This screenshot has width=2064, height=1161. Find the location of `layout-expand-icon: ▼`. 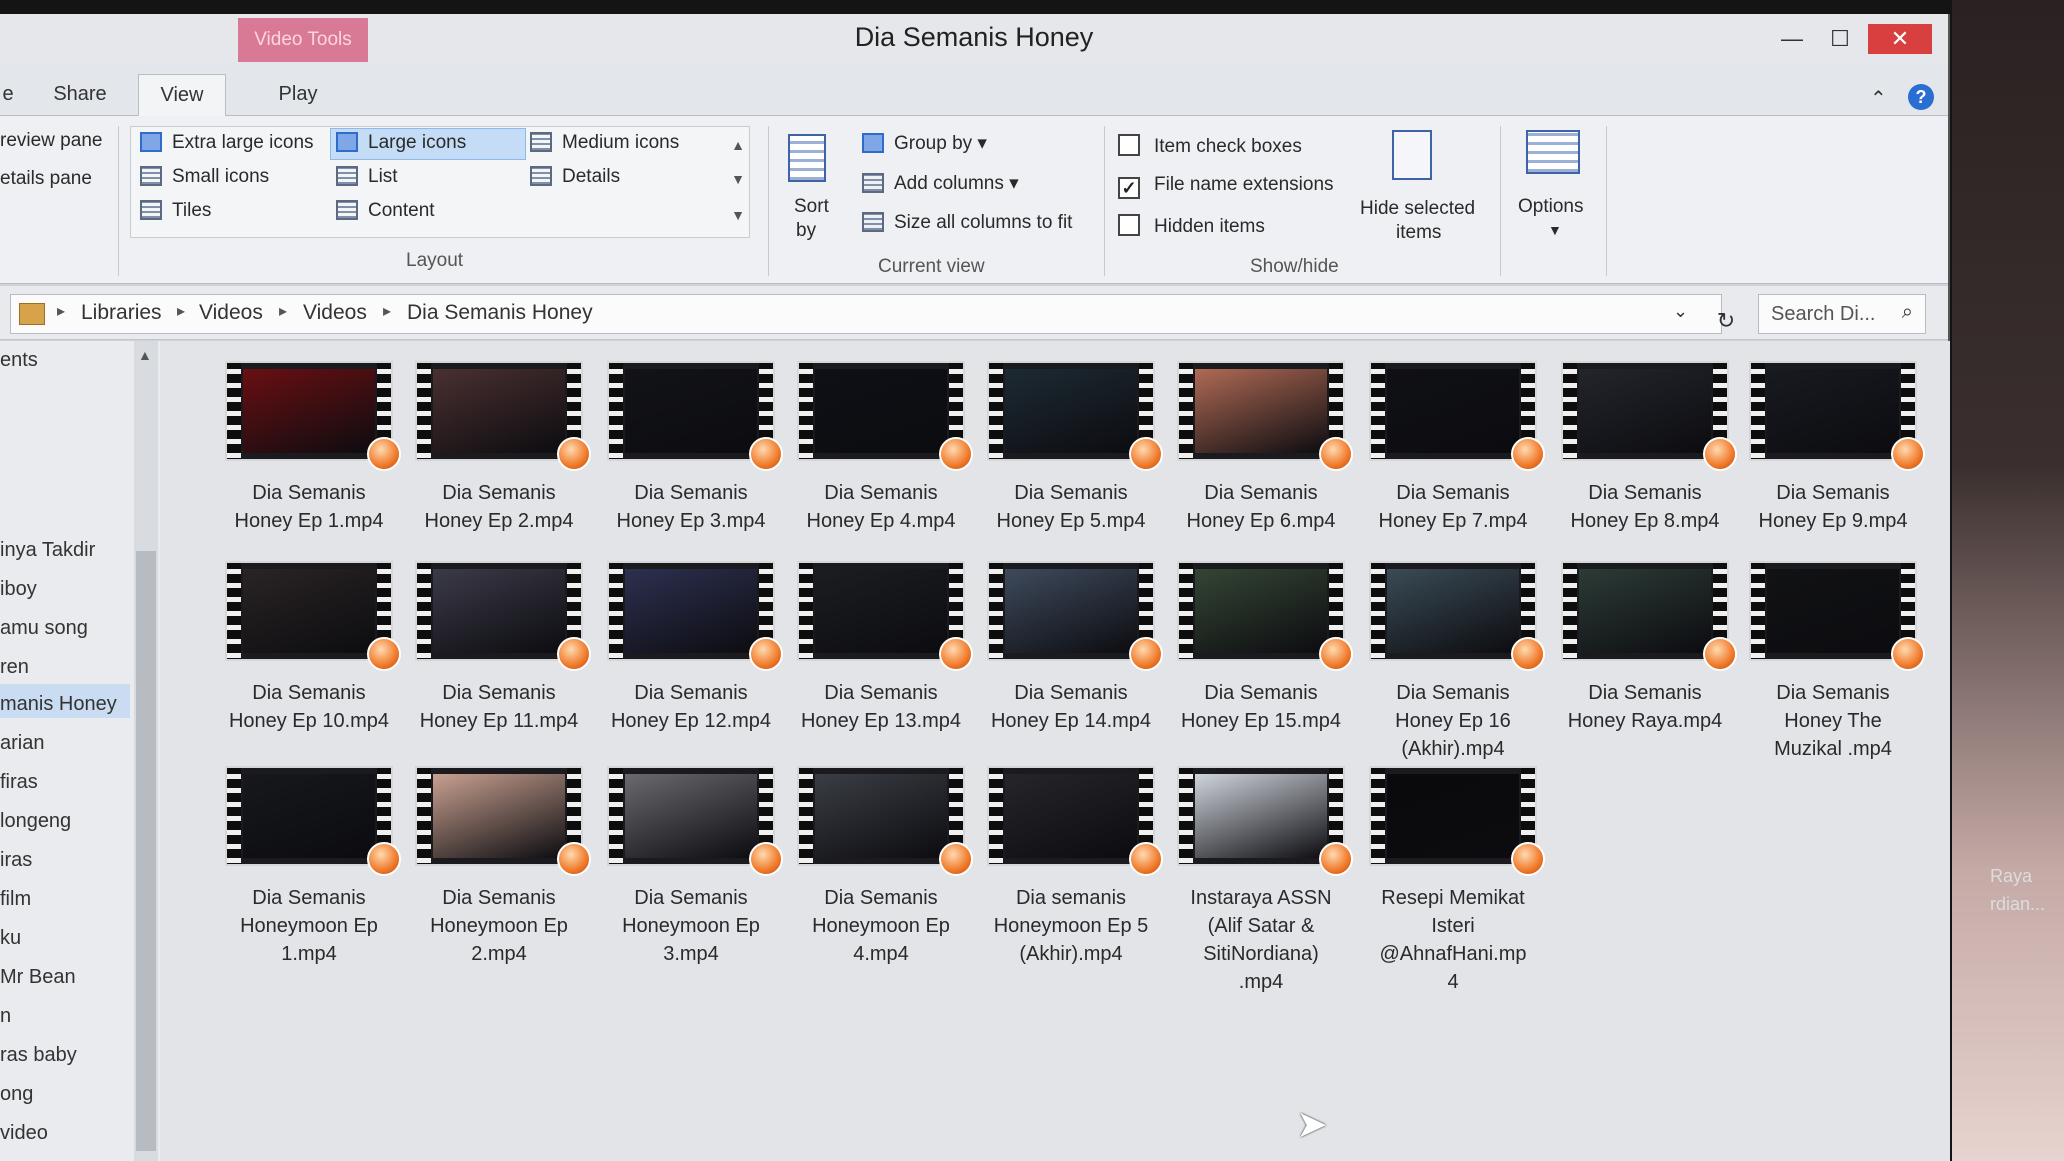

layout-expand-icon: ▼ is located at coordinates (738, 215).